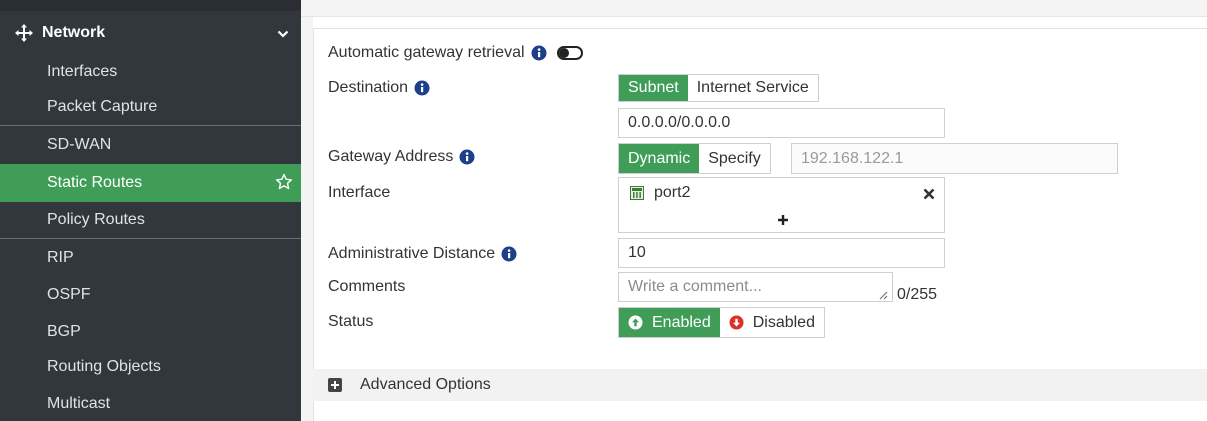 The height and width of the screenshot is (421, 1207). Describe the element at coordinates (412, 253) in the screenshot. I see `admin-distance-label: Administrative Distance` at that location.